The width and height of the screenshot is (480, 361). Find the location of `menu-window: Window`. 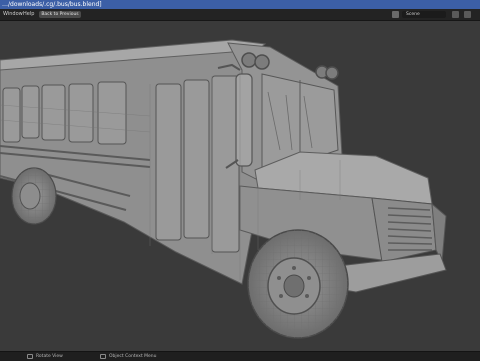

menu-window: Window is located at coordinates (13, 14).